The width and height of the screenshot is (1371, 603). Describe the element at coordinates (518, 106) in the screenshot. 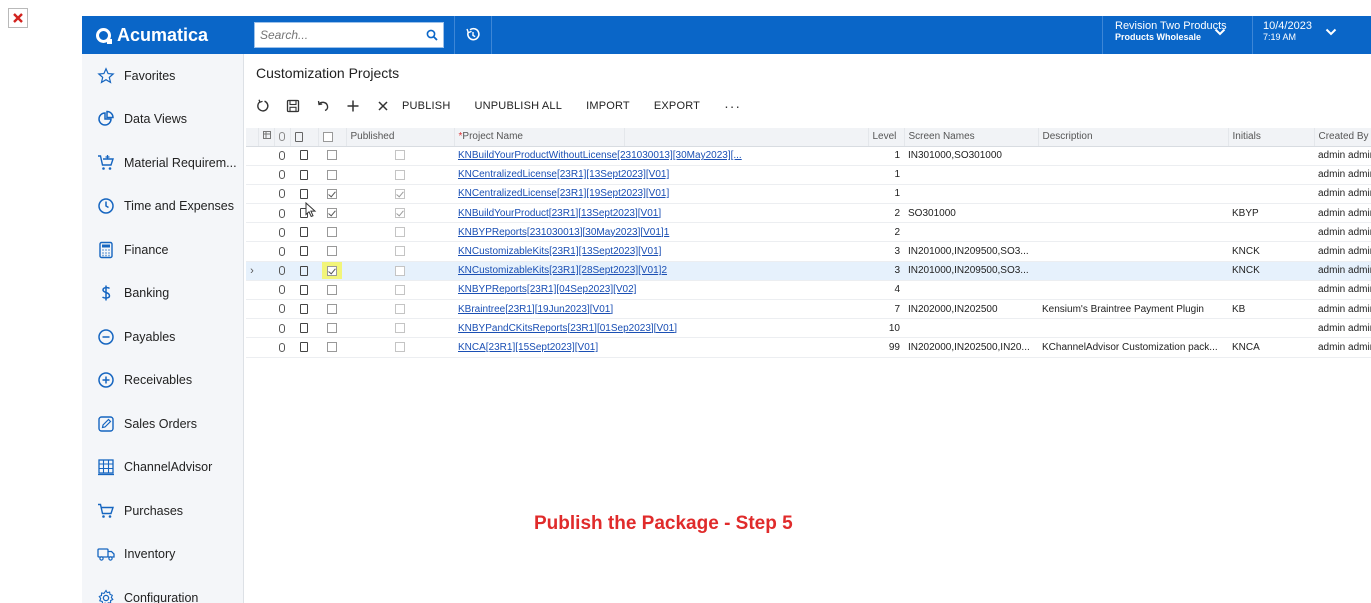

I see `unpublish-all-button: UNPUBLISH ALL` at that location.